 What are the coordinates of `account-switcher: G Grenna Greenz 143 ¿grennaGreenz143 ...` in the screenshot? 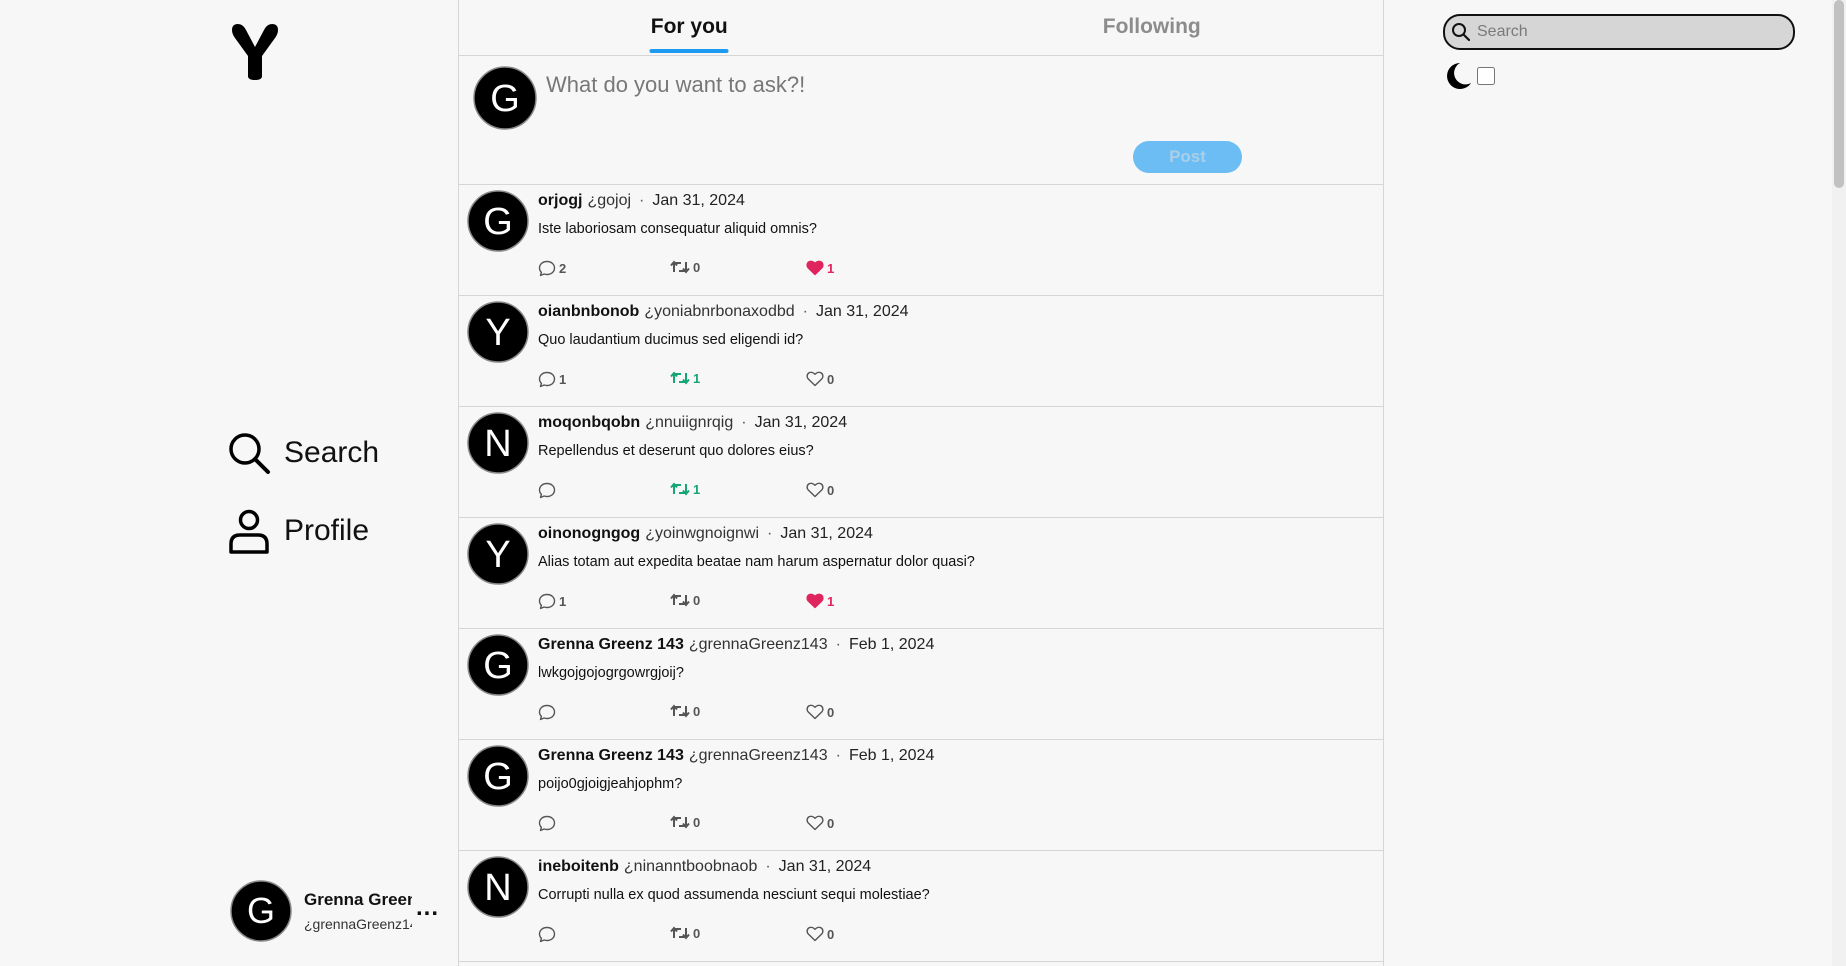 It's located at (336, 911).